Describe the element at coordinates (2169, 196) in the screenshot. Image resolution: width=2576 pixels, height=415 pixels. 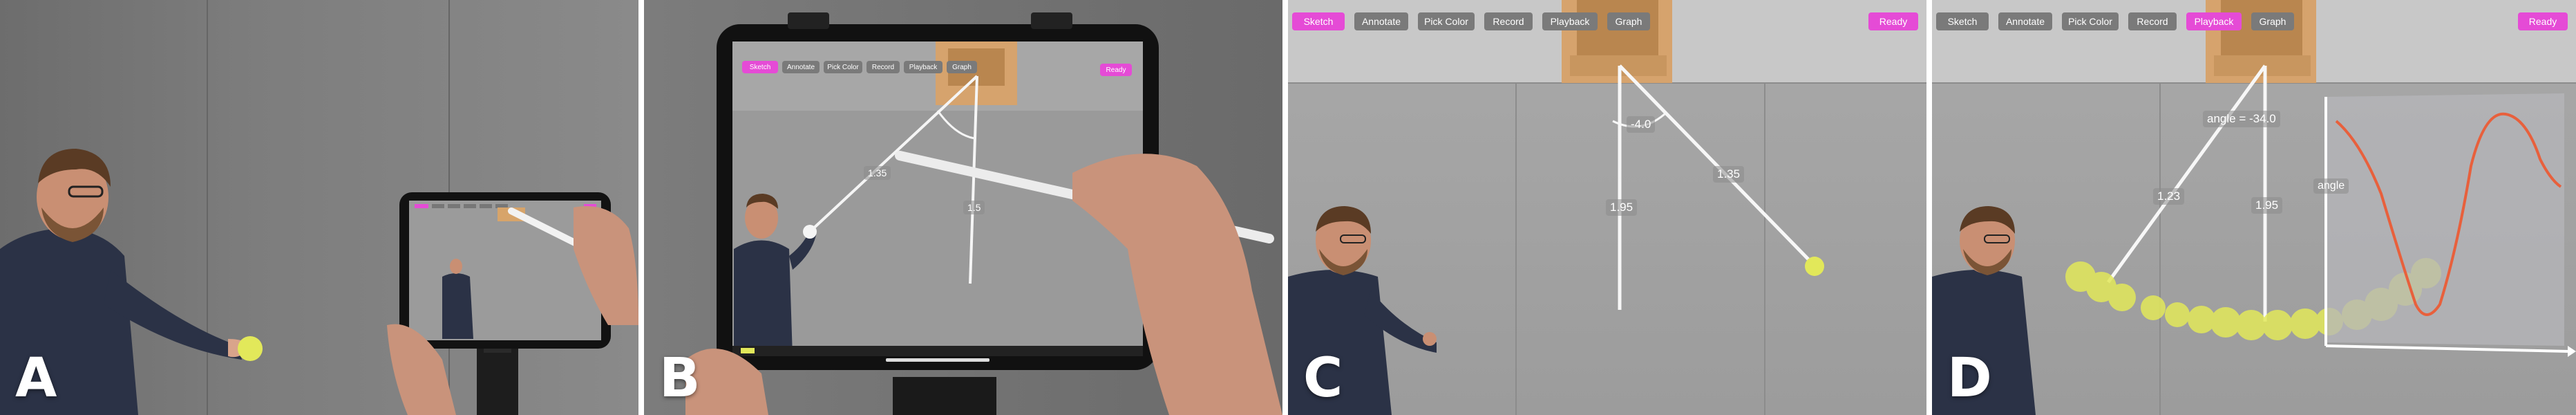
I see `length-measure-label: 1.23` at that location.